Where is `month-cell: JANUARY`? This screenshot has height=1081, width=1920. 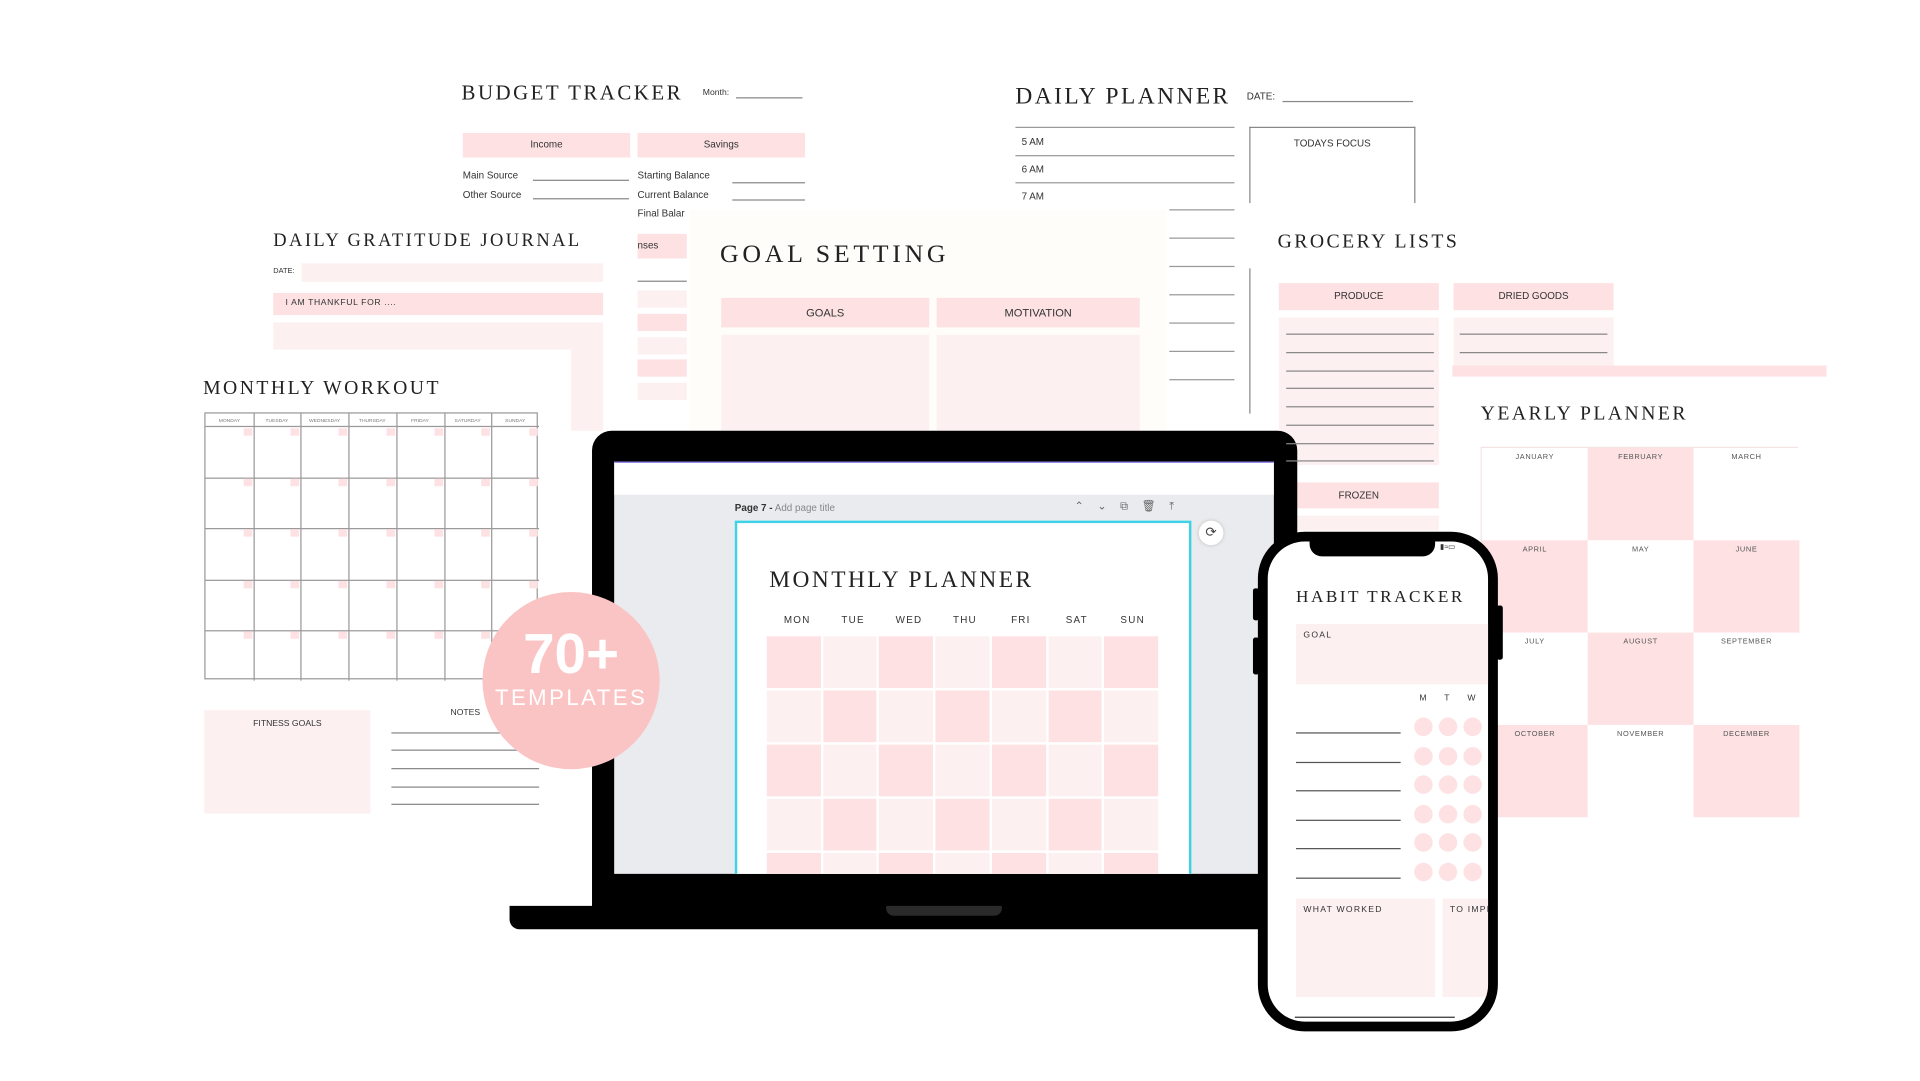
month-cell: JANUARY is located at coordinates (1534, 494).